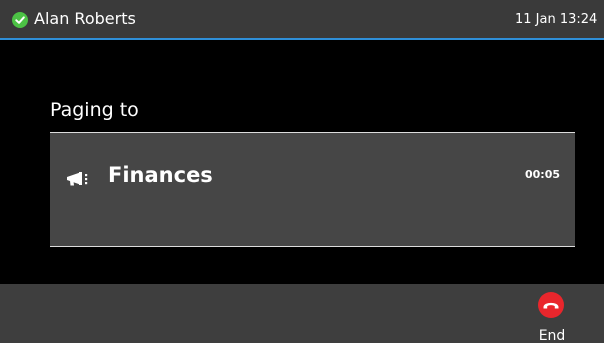  I want to click on paging-heading: Paging to, so click(94, 110).